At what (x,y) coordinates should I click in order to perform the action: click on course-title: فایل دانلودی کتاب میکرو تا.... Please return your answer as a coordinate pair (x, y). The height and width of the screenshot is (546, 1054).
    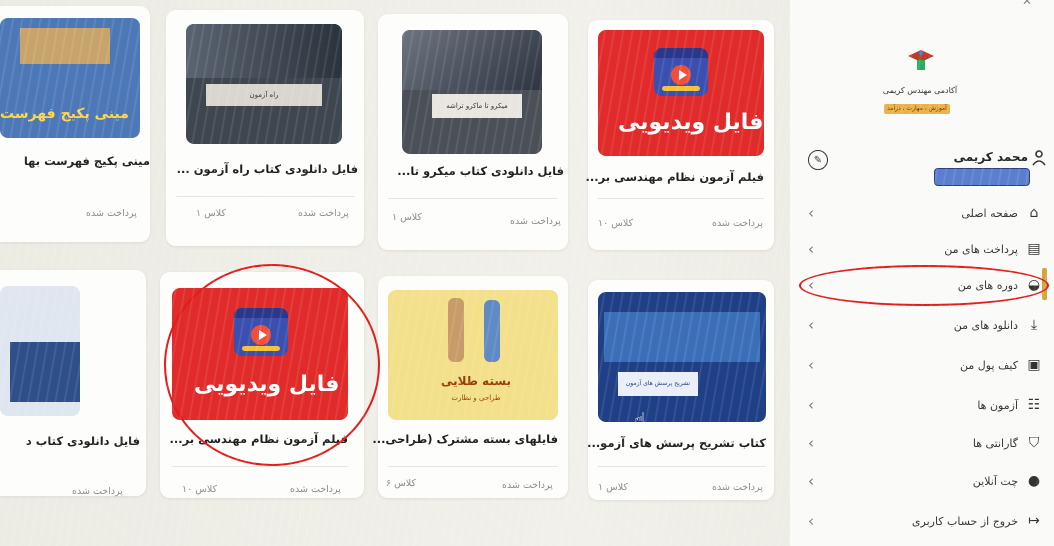
    Looking at the image, I should click on (471, 171).